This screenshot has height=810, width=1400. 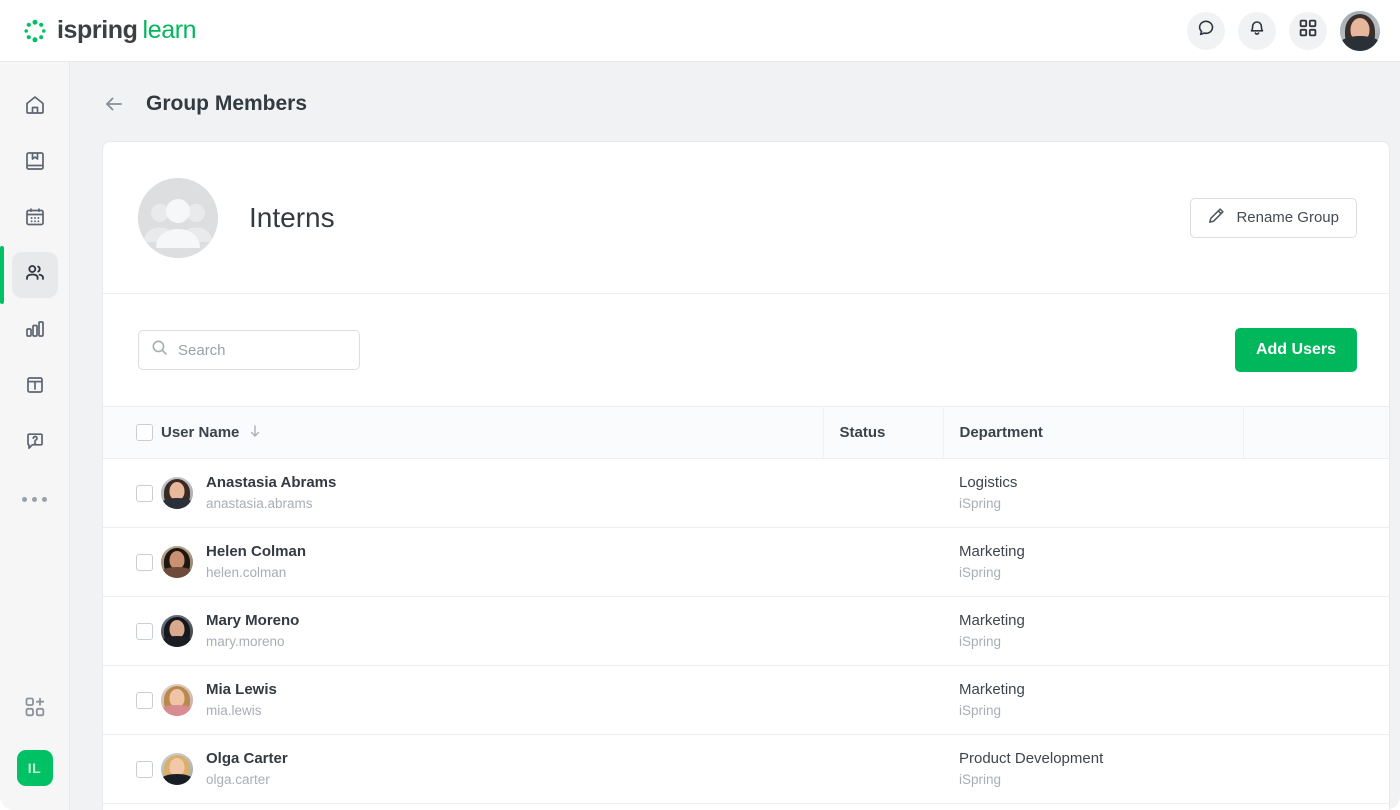 What do you see at coordinates (35, 748) in the screenshot?
I see `sidebar-bottom: IL` at bounding box center [35, 748].